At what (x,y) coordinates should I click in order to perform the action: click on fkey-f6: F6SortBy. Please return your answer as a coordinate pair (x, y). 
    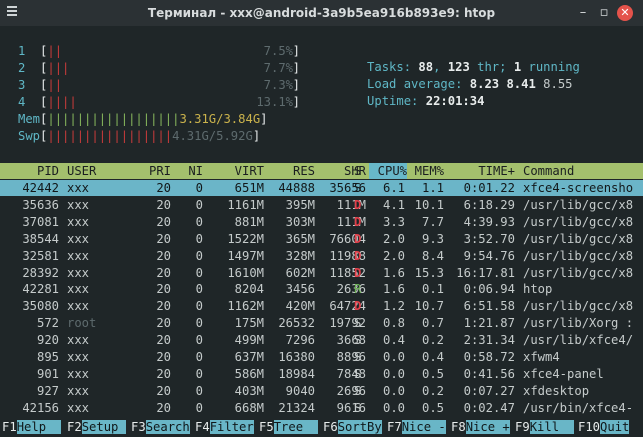
    Looking at the image, I should click on (352, 427).